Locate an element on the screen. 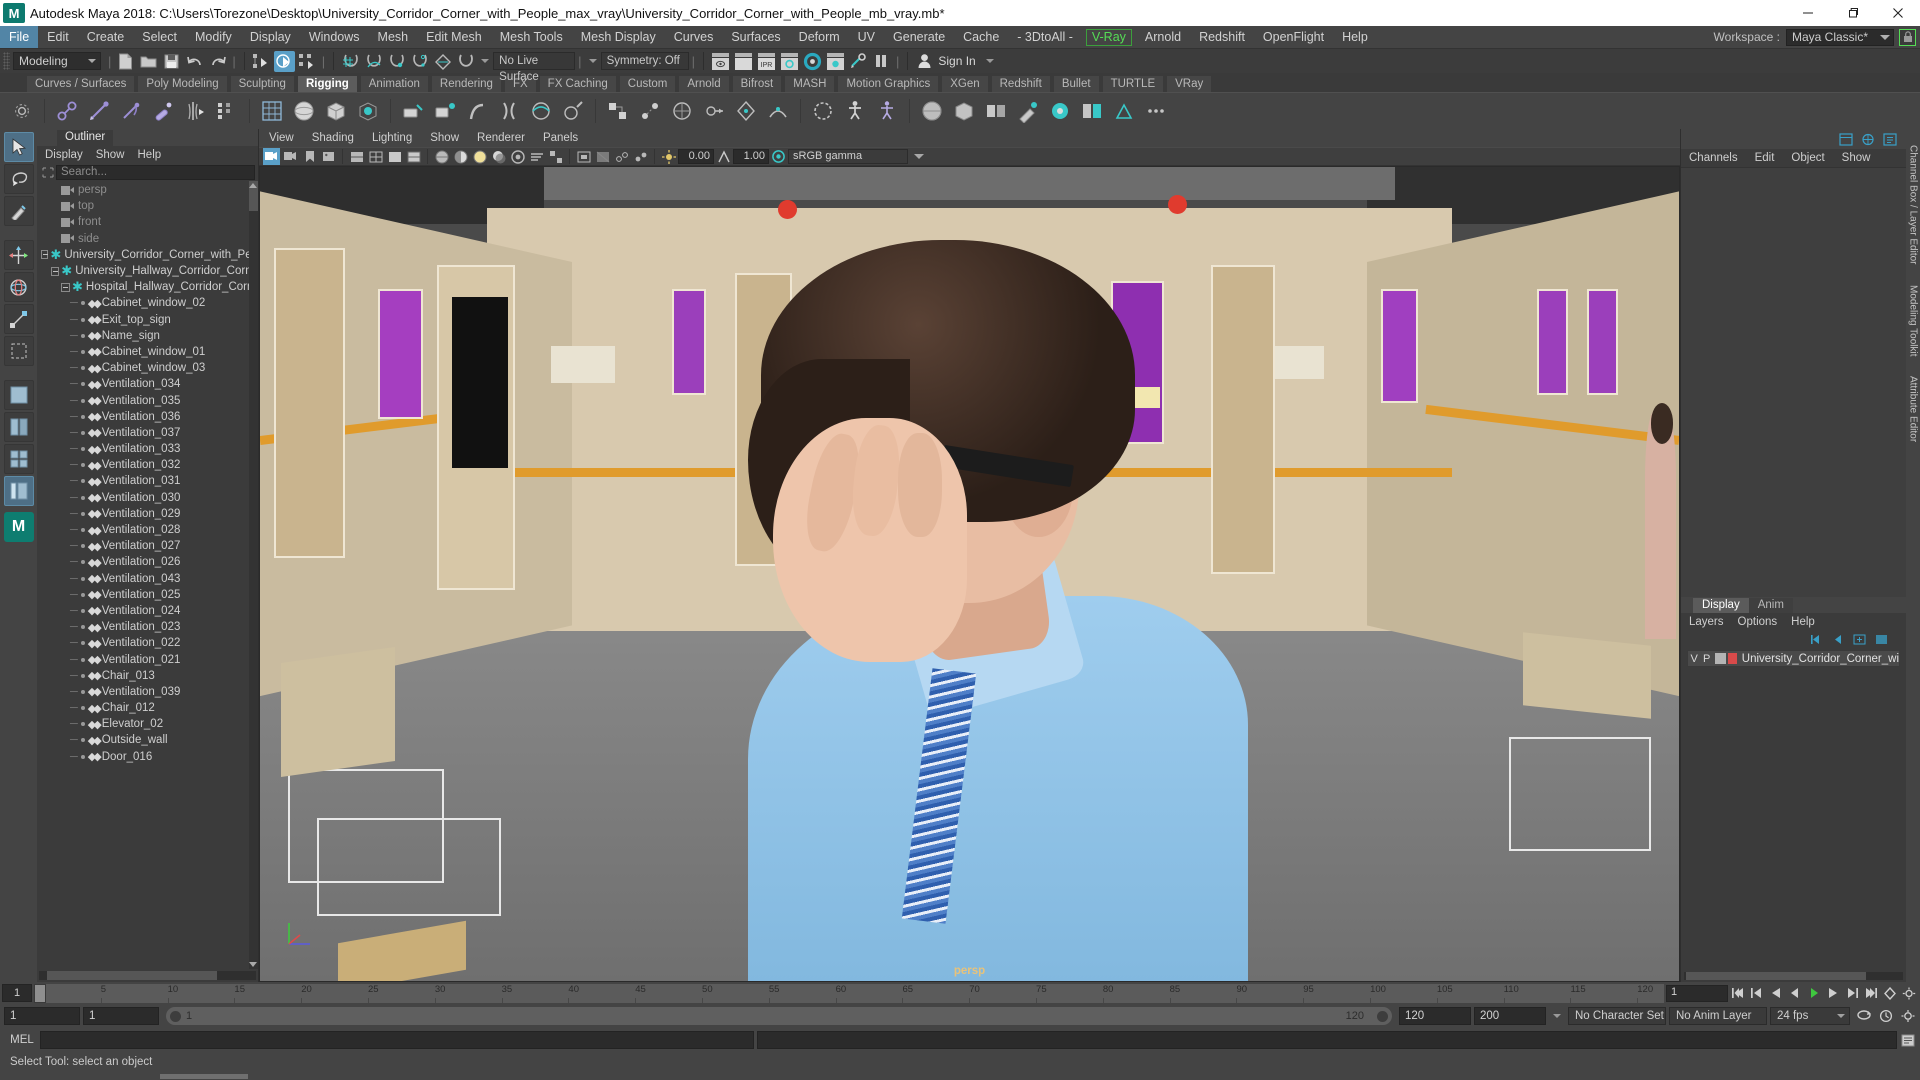 The image size is (1920, 1080). paint-select-tool-icon is located at coordinates (18, 211).